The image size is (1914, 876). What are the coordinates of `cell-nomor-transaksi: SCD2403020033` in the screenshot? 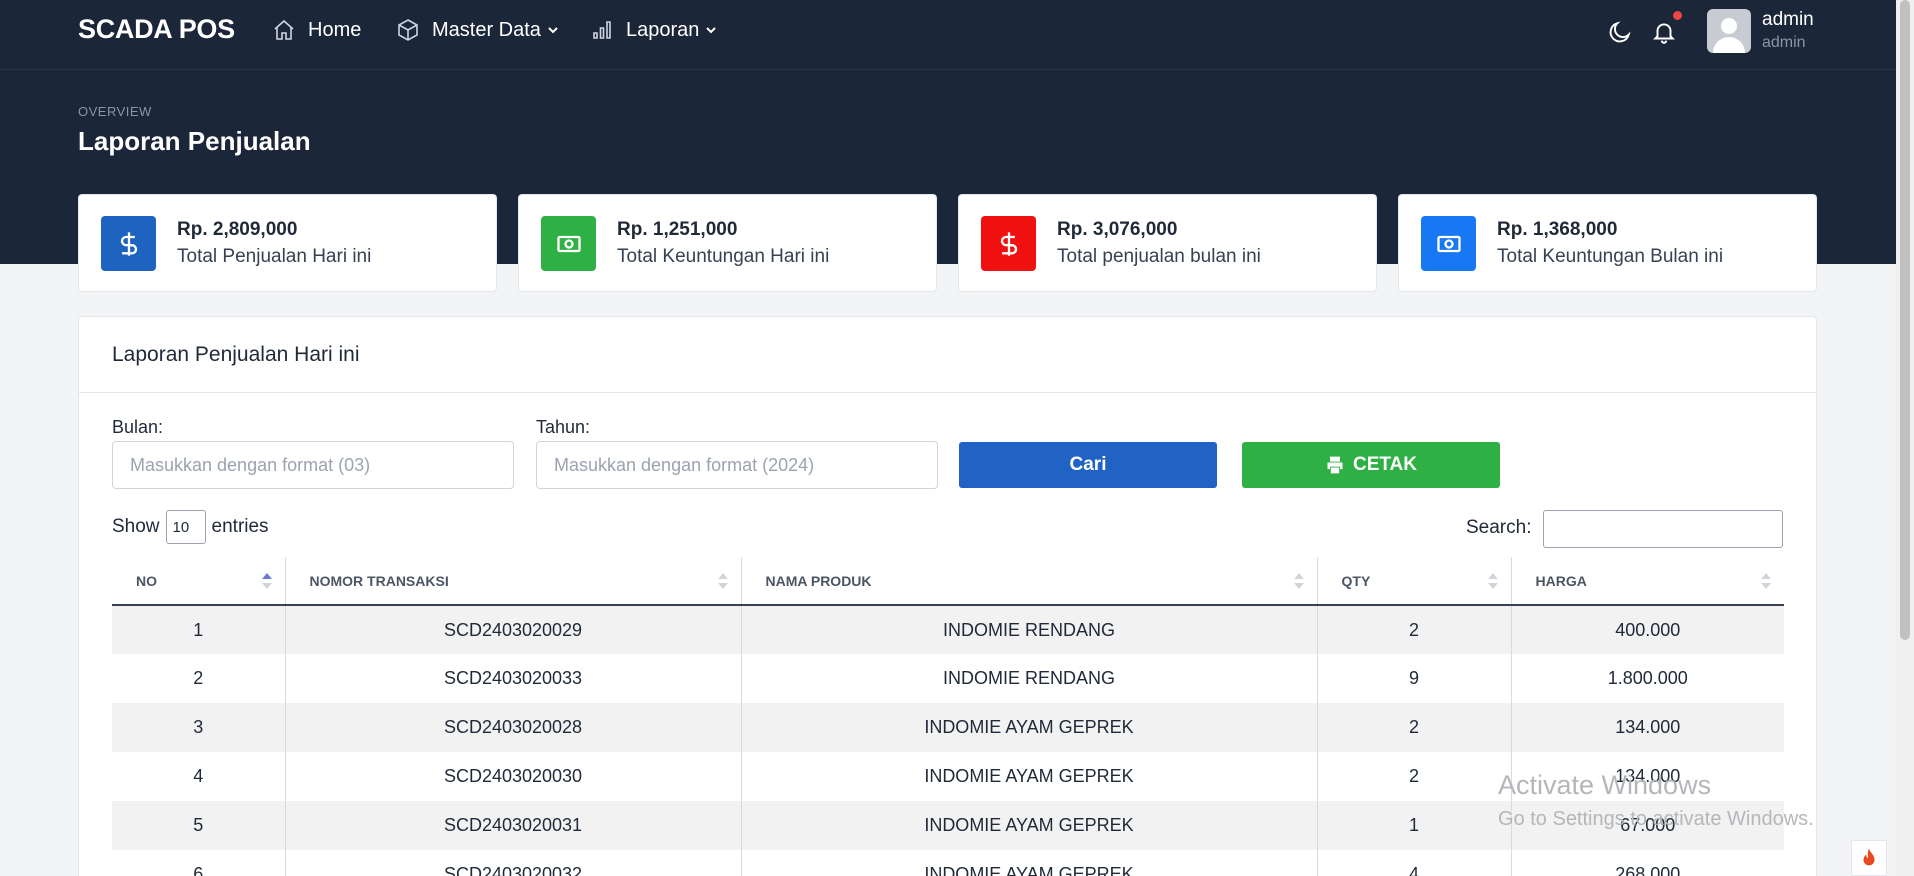 It's located at (512, 678).